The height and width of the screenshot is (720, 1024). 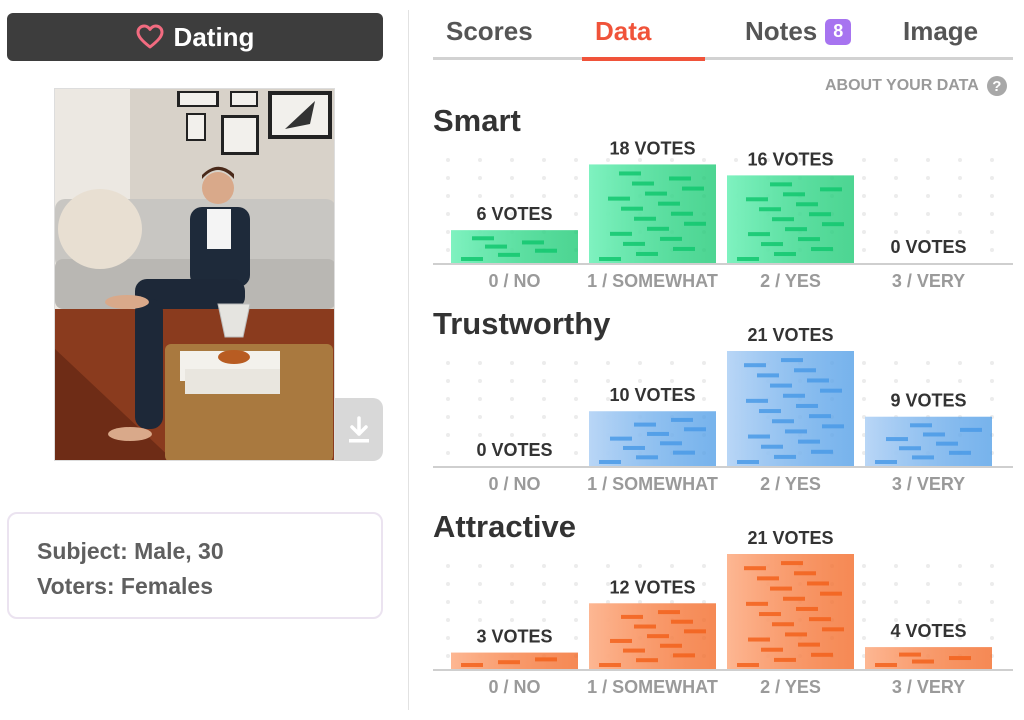 I want to click on tab-image: Image, so click(x=940, y=31).